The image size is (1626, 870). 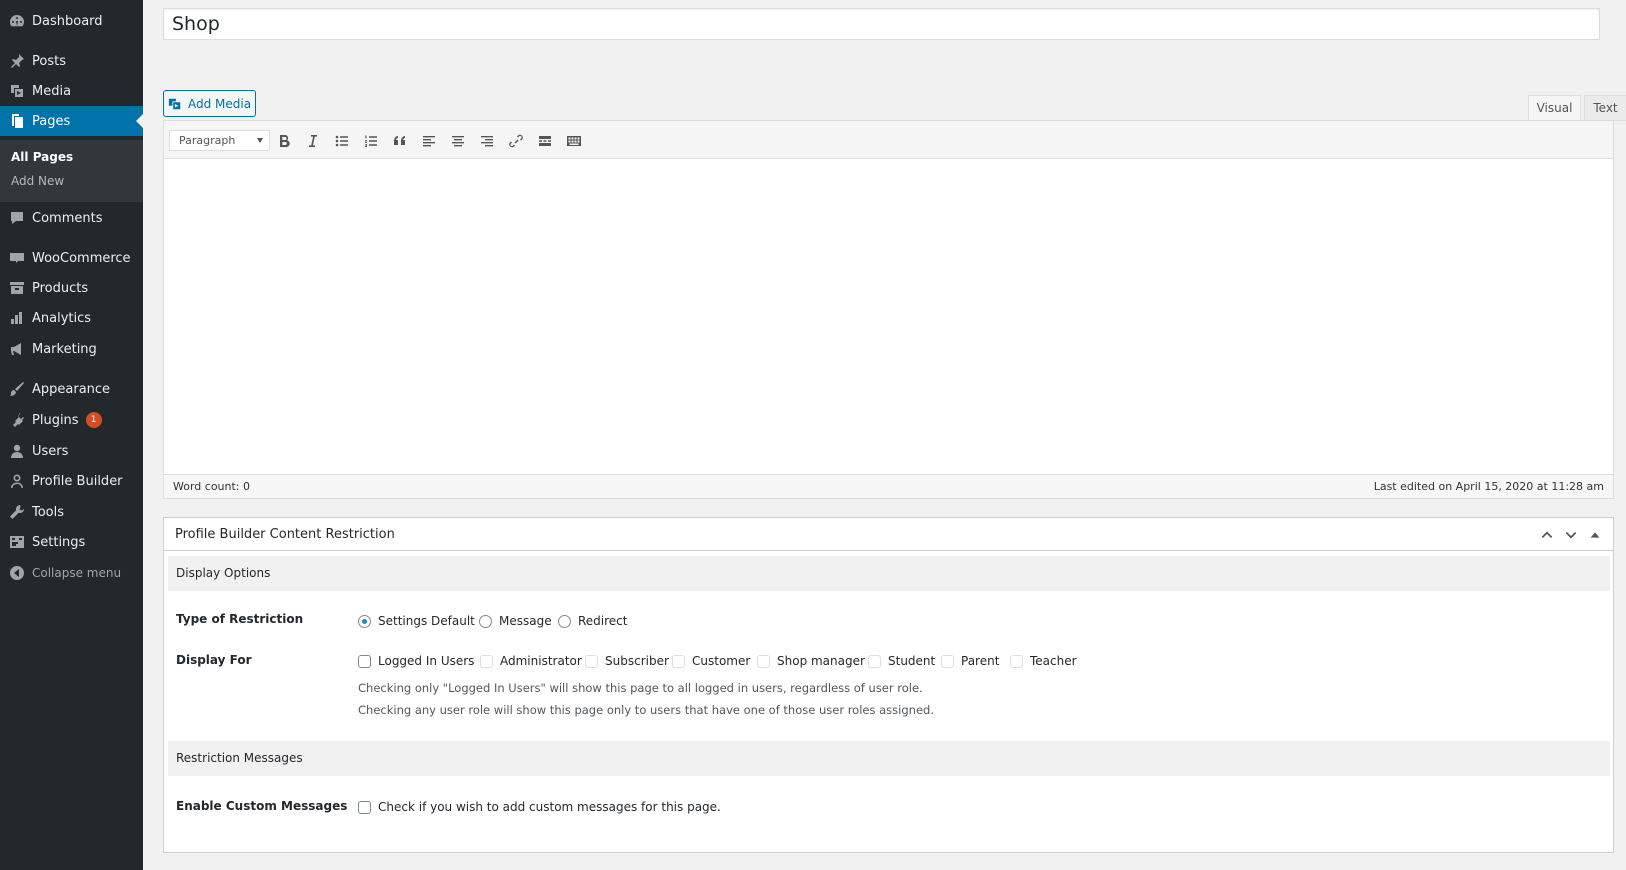 What do you see at coordinates (37, 181) in the screenshot?
I see `submenu-add-new: Add New` at bounding box center [37, 181].